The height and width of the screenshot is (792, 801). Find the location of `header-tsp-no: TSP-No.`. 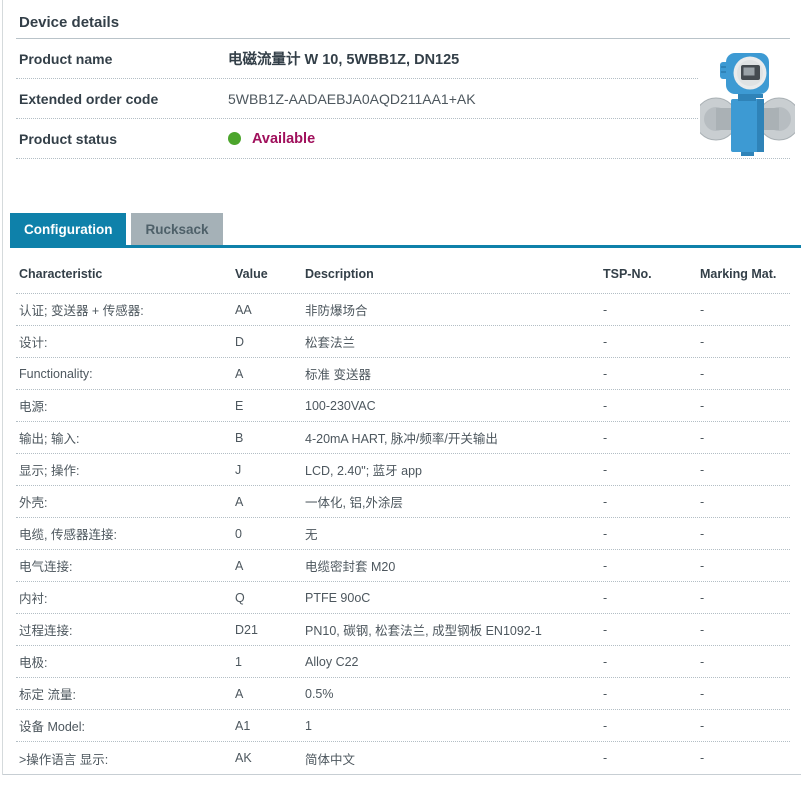

header-tsp-no: TSP-No. is located at coordinates (627, 274).